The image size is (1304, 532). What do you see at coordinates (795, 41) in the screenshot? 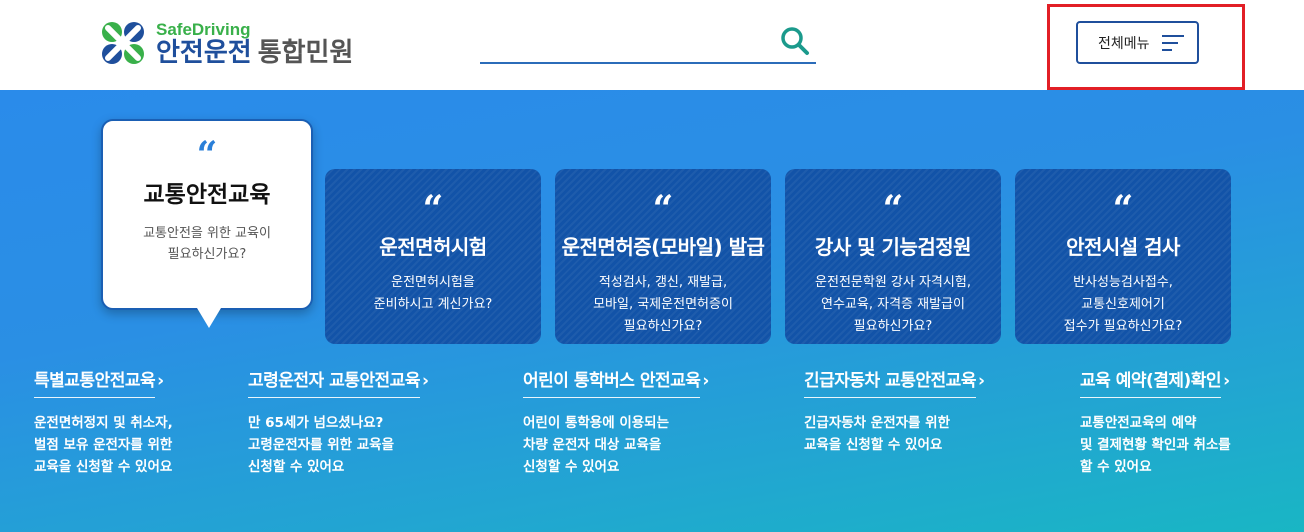
I see `search-icon` at bounding box center [795, 41].